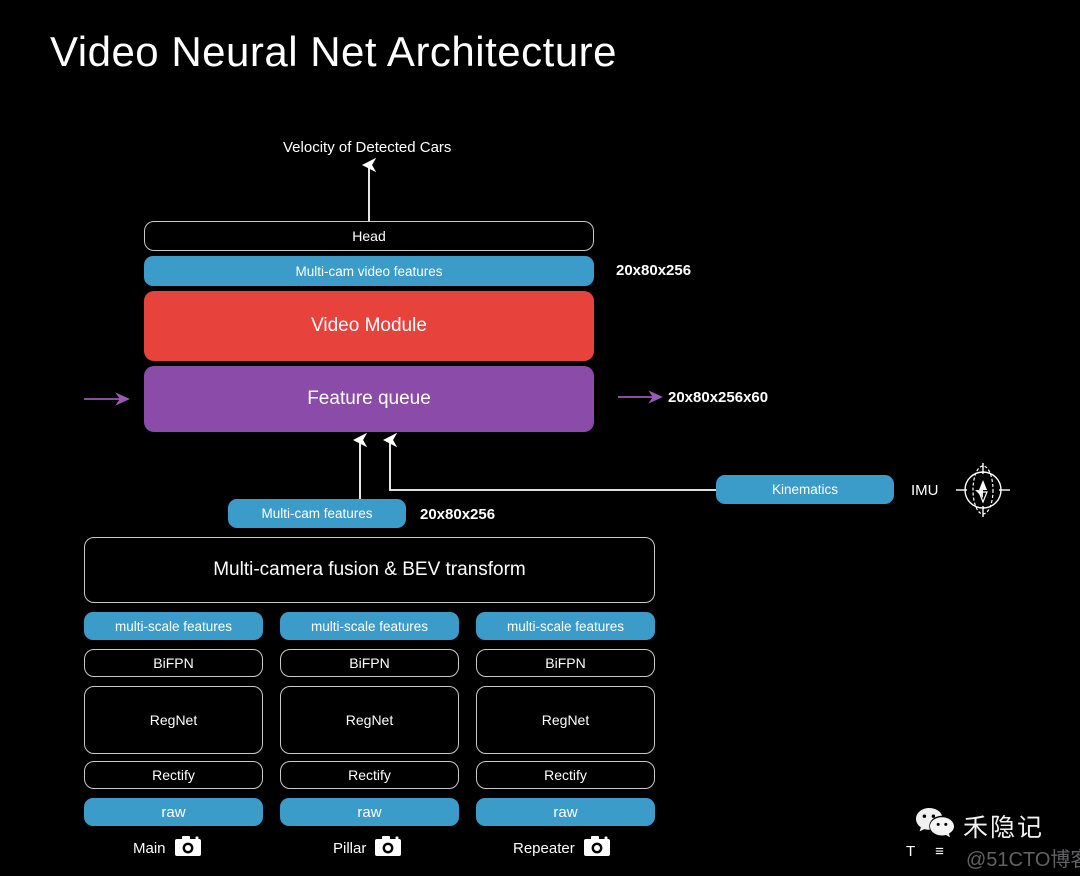  Describe the element at coordinates (939, 851) in the screenshot. I see `menu-glyph-icon: ≡` at that location.